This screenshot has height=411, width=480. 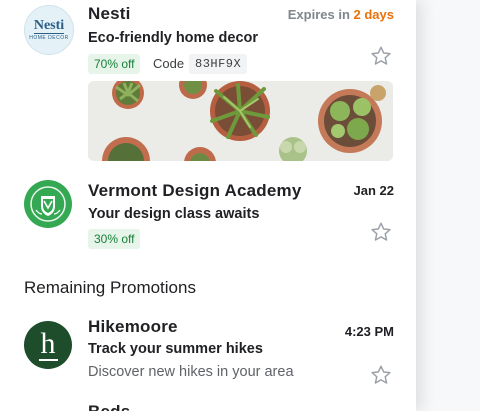 I want to click on email-subject: Track your summer hikes, so click(x=175, y=349).